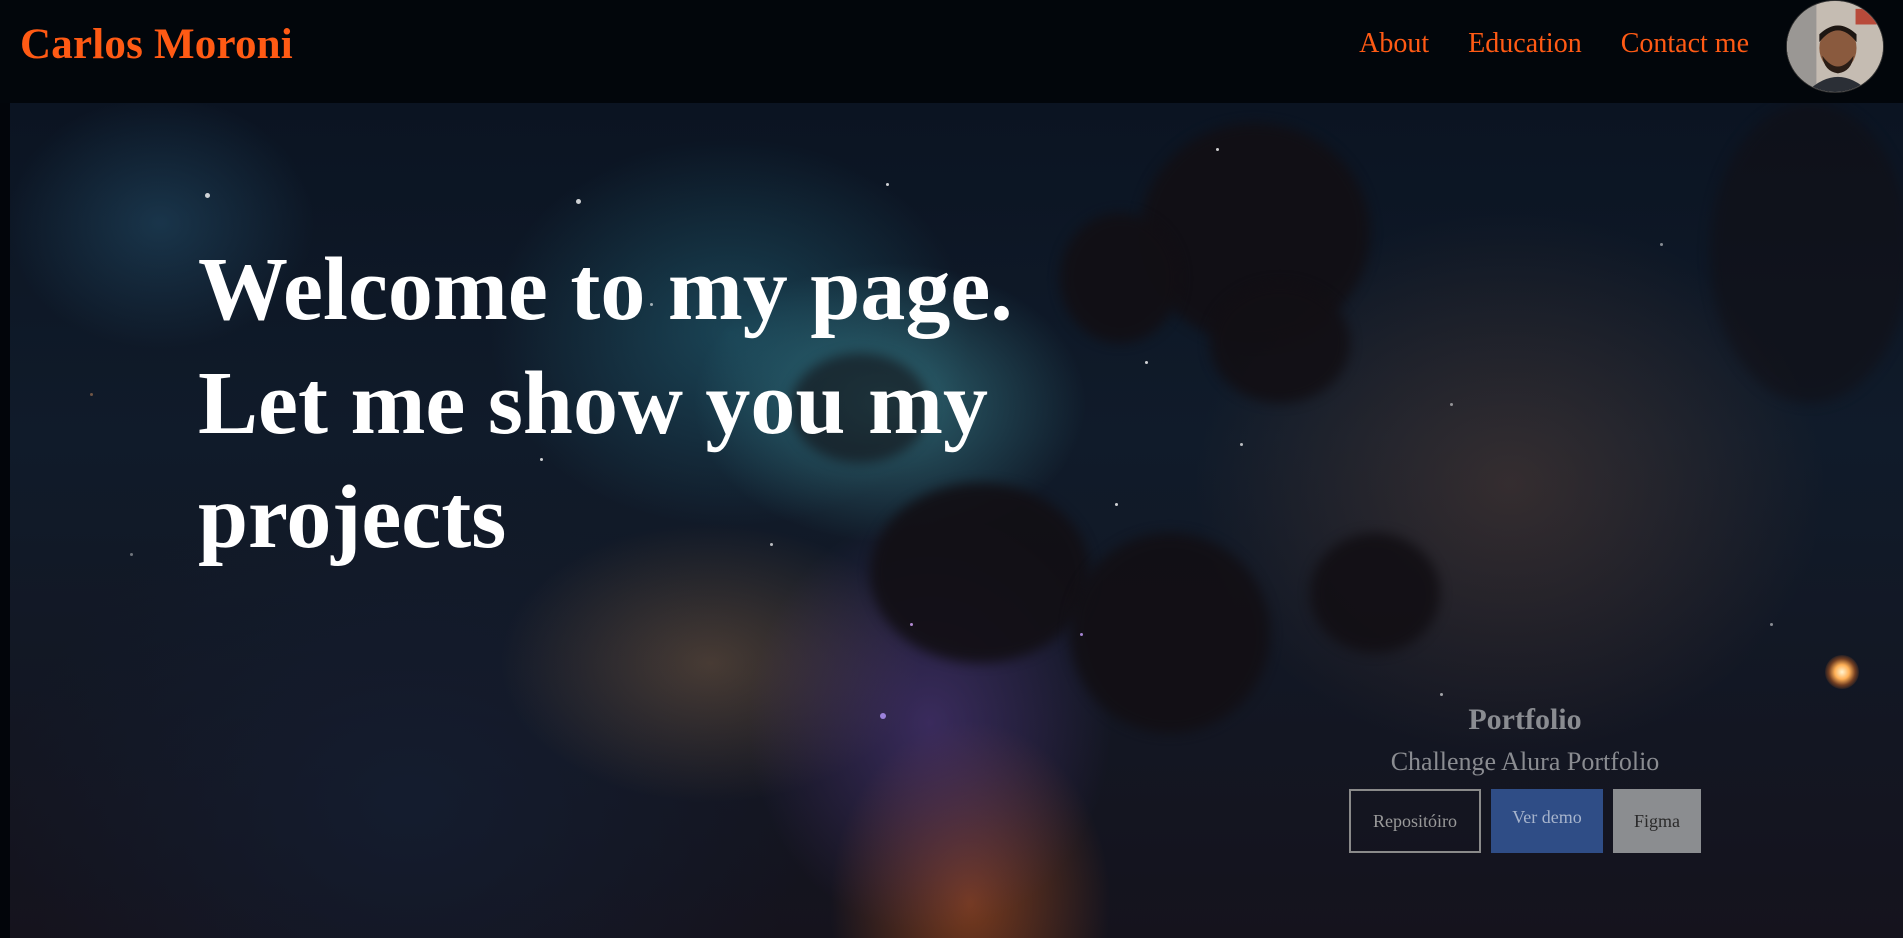 This screenshot has height=938, width=1903. I want to click on site-header: Carlos Moroni About Education Contact me, so click(951, 51).